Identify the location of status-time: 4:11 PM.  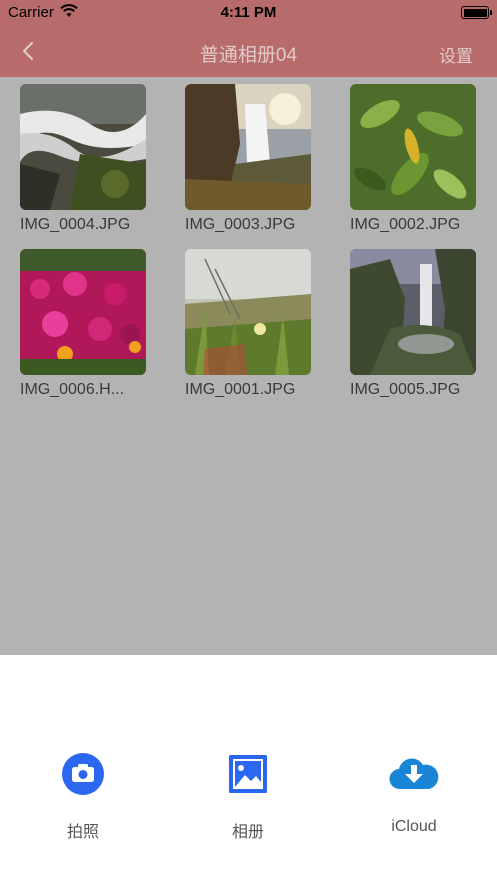
(248, 12).